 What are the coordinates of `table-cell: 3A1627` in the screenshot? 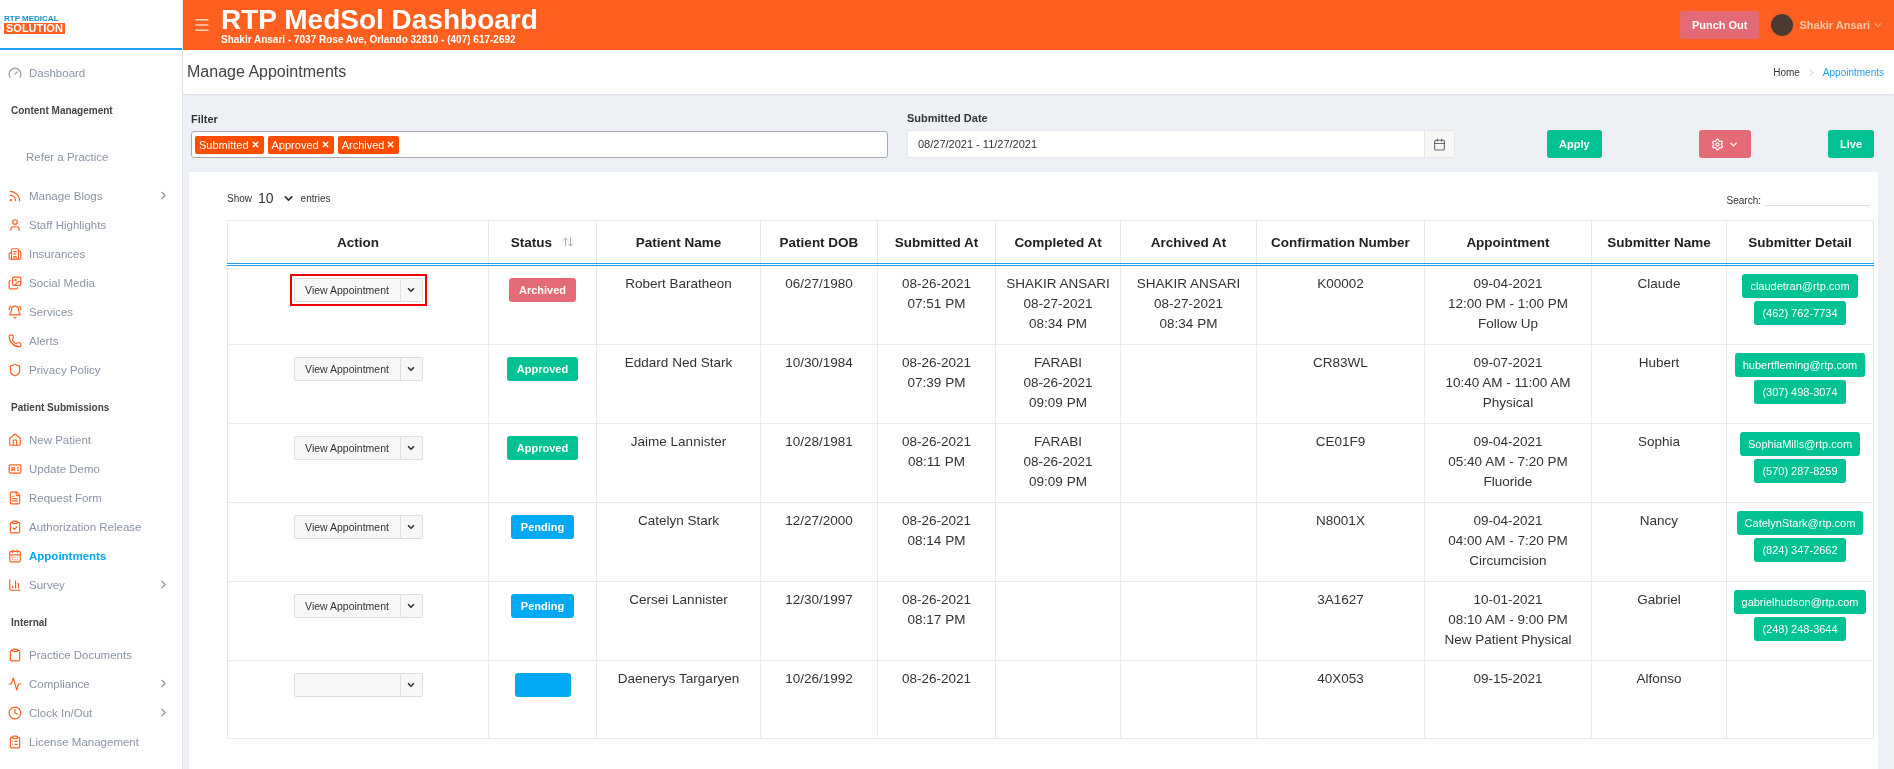 It's located at (1340, 621).